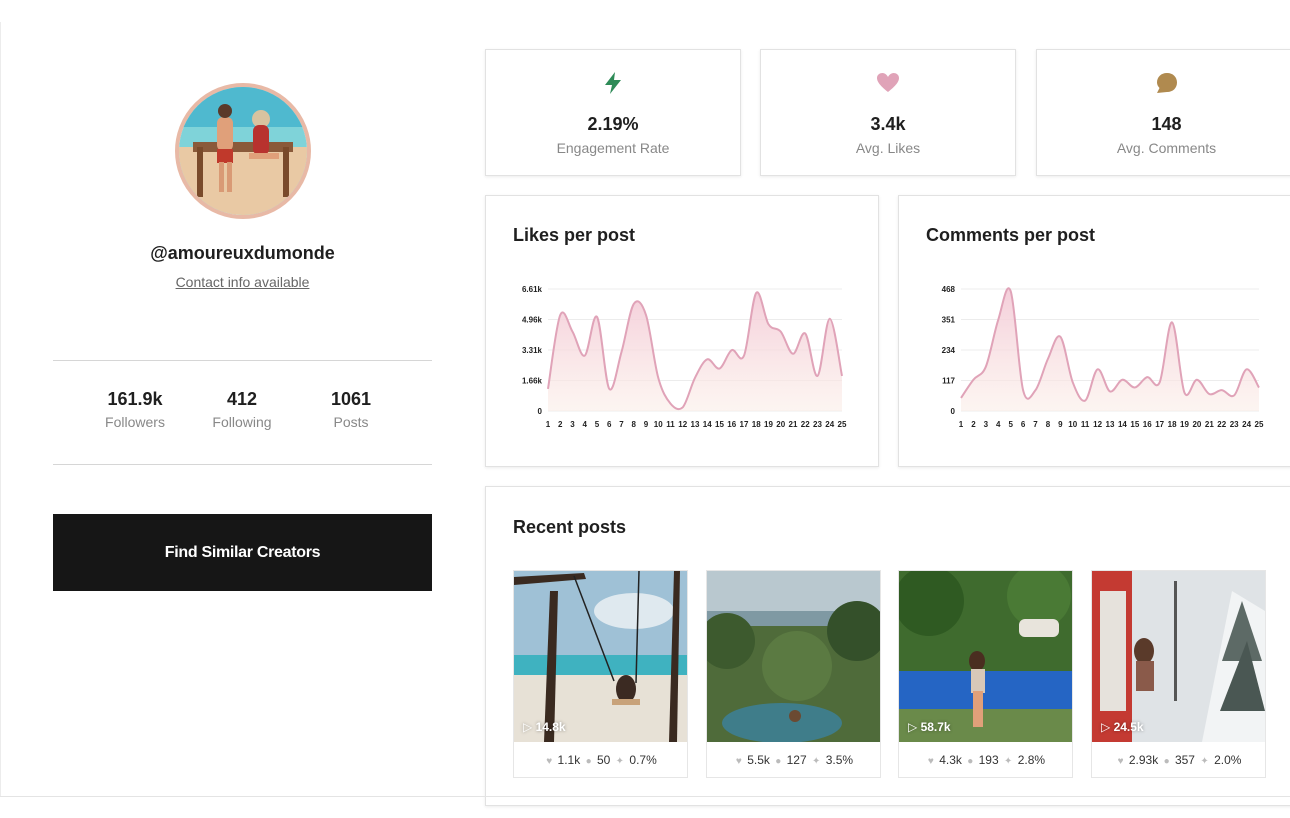 The height and width of the screenshot is (818, 1290). What do you see at coordinates (548, 424) in the screenshot?
I see `x-tick-label: 1` at bounding box center [548, 424].